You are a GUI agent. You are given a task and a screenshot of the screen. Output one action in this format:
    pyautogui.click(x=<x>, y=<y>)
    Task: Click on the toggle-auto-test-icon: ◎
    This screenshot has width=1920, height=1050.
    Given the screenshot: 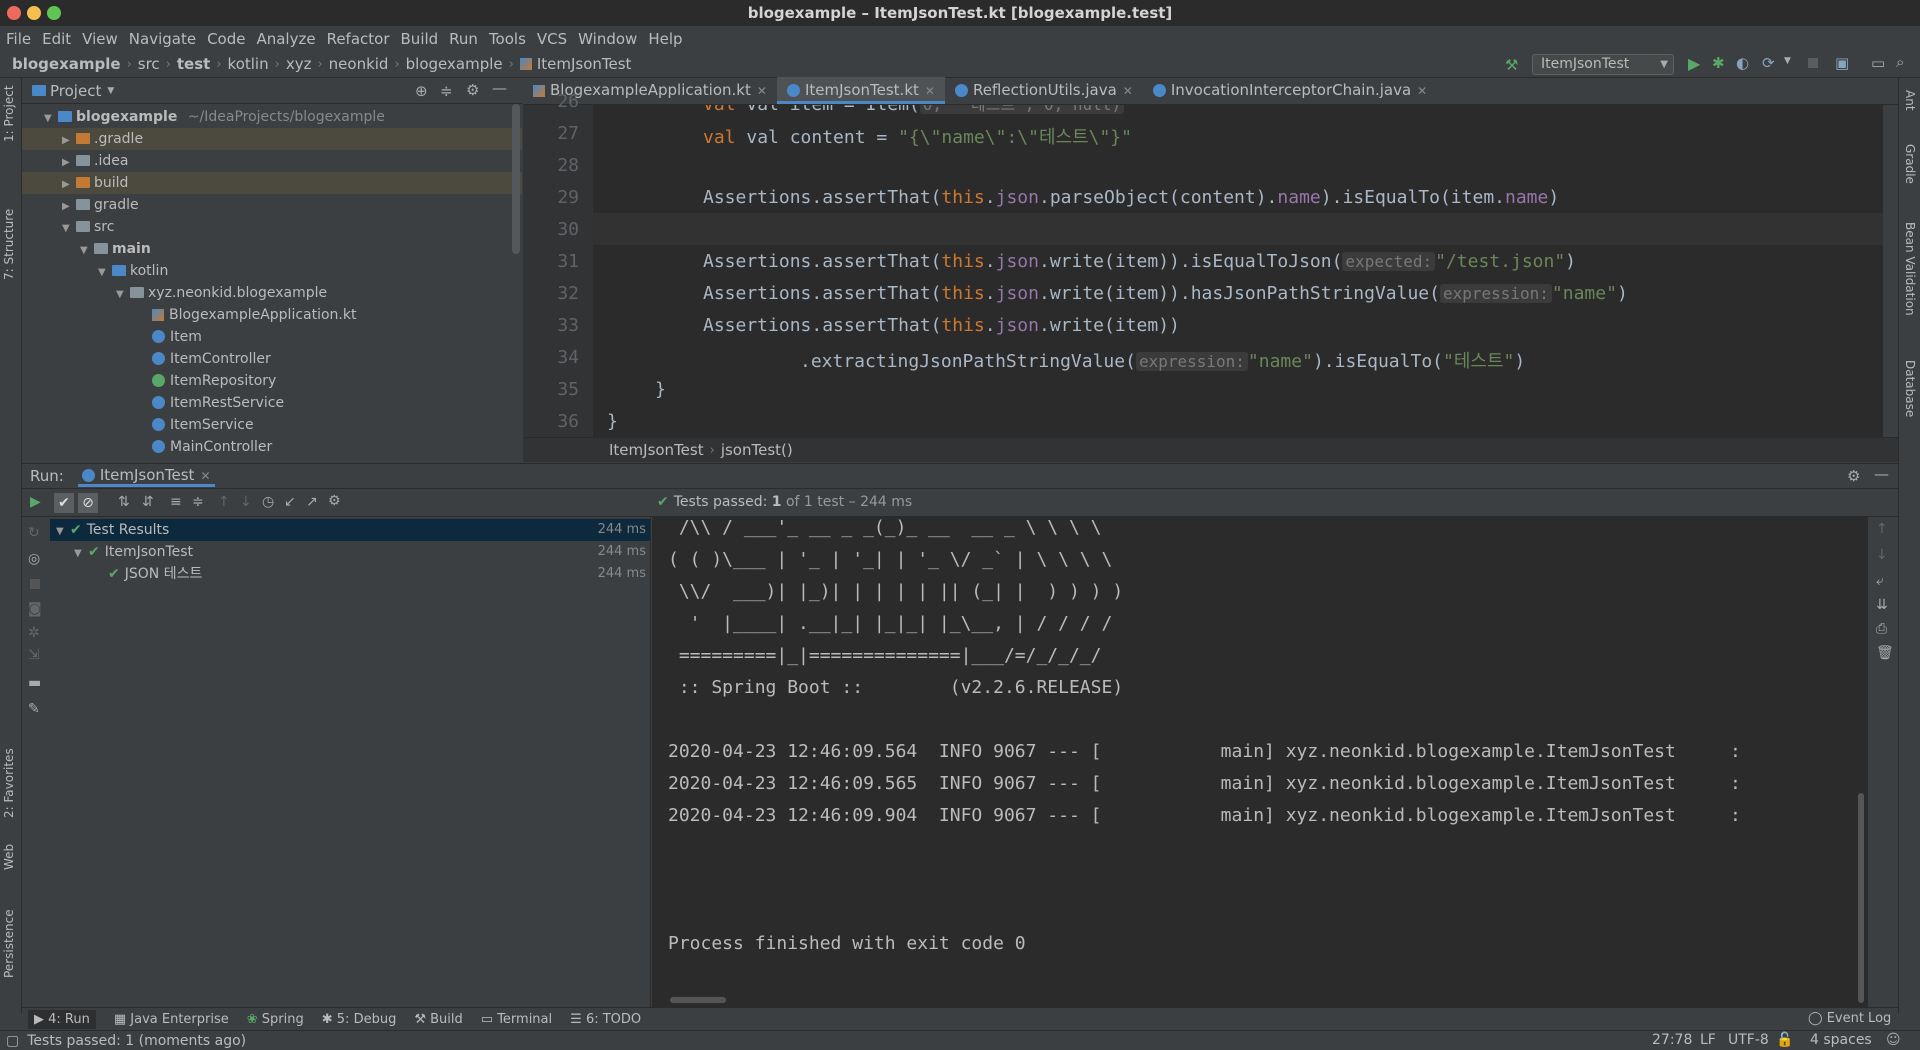 What is the action you would take?
    pyautogui.click(x=34, y=559)
    